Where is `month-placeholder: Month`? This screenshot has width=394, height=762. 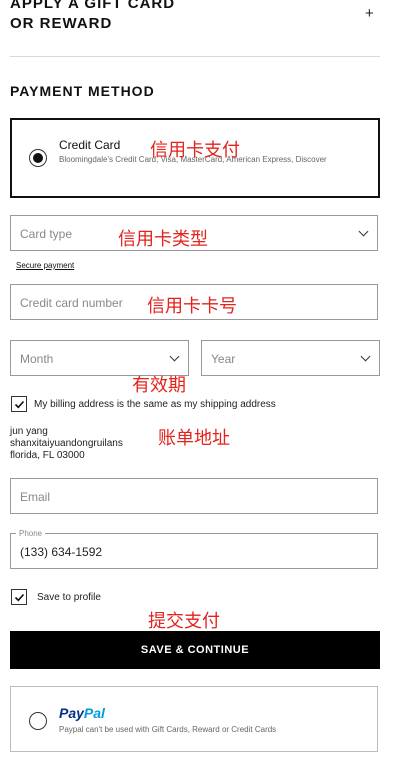
month-placeholder: Month is located at coordinates (37, 359).